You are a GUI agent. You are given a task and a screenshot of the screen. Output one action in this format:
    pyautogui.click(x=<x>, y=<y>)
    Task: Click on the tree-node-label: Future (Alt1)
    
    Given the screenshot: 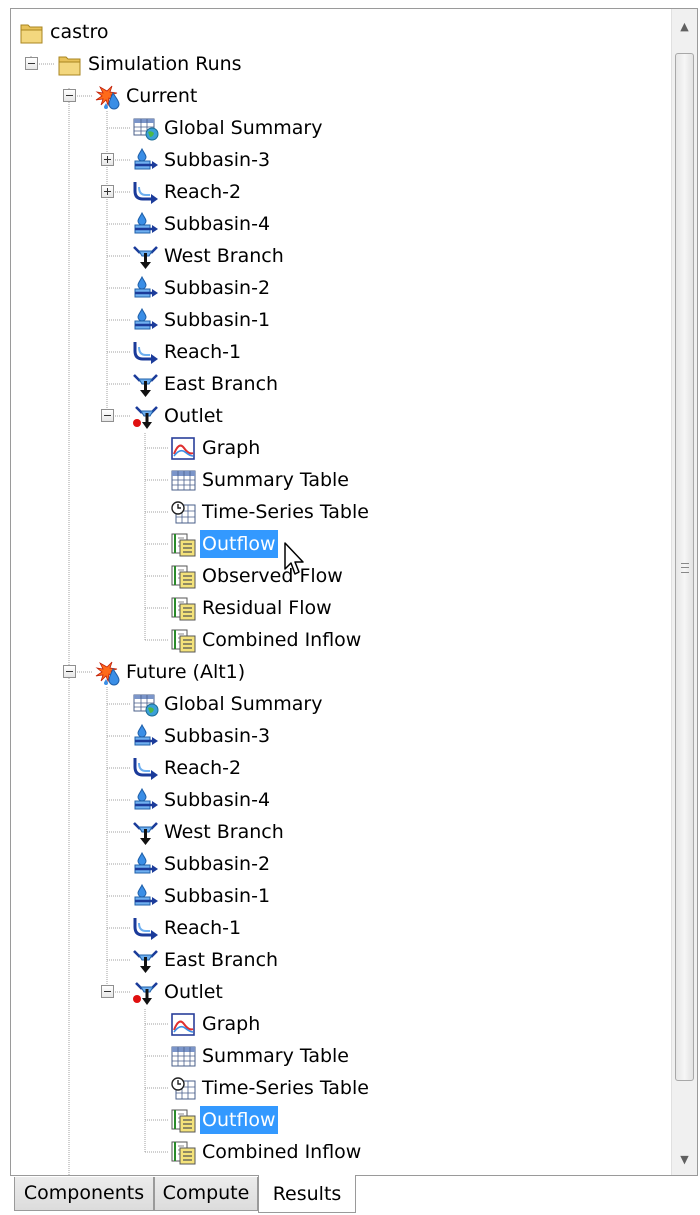 What is the action you would take?
    pyautogui.click(x=185, y=672)
    